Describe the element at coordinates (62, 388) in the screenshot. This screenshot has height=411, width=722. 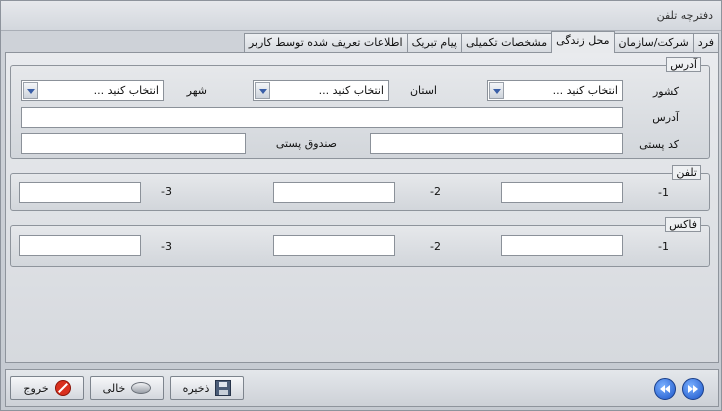
I see `no-entry-icon` at that location.